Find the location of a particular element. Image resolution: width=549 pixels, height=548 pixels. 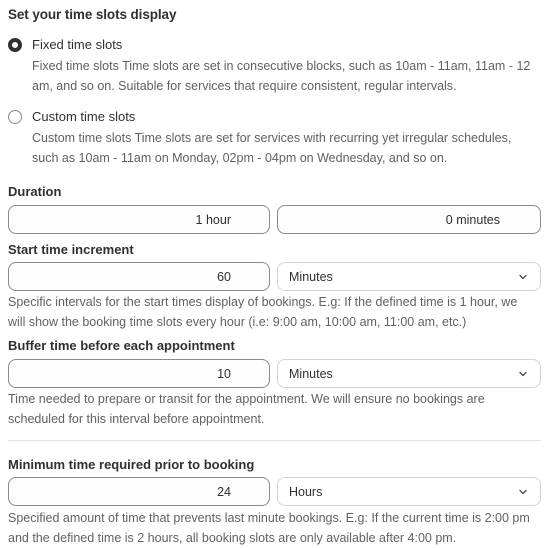

minimum-notice-unit: Hours is located at coordinates (306, 491).